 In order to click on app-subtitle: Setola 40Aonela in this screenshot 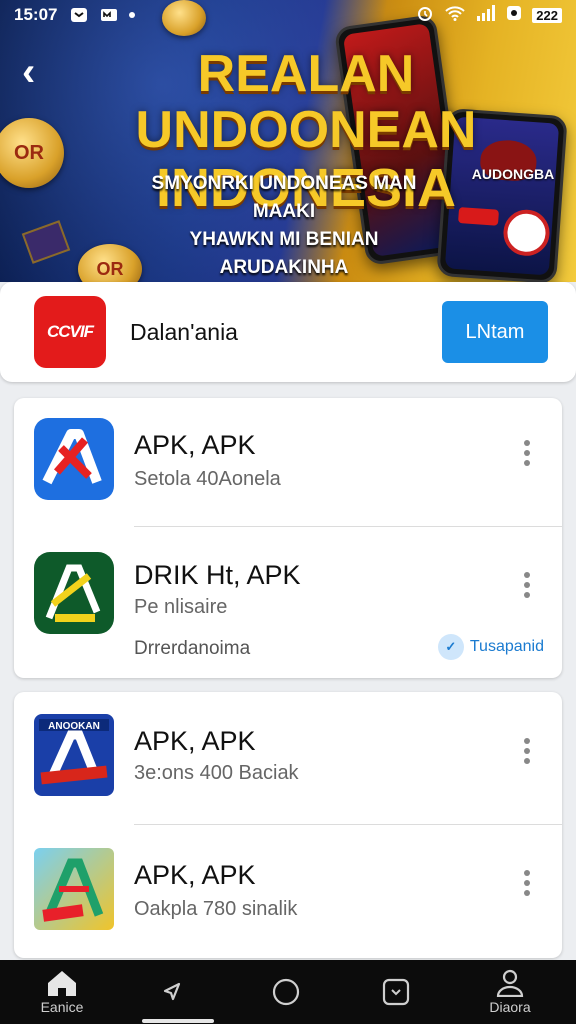, I will do `click(207, 479)`.